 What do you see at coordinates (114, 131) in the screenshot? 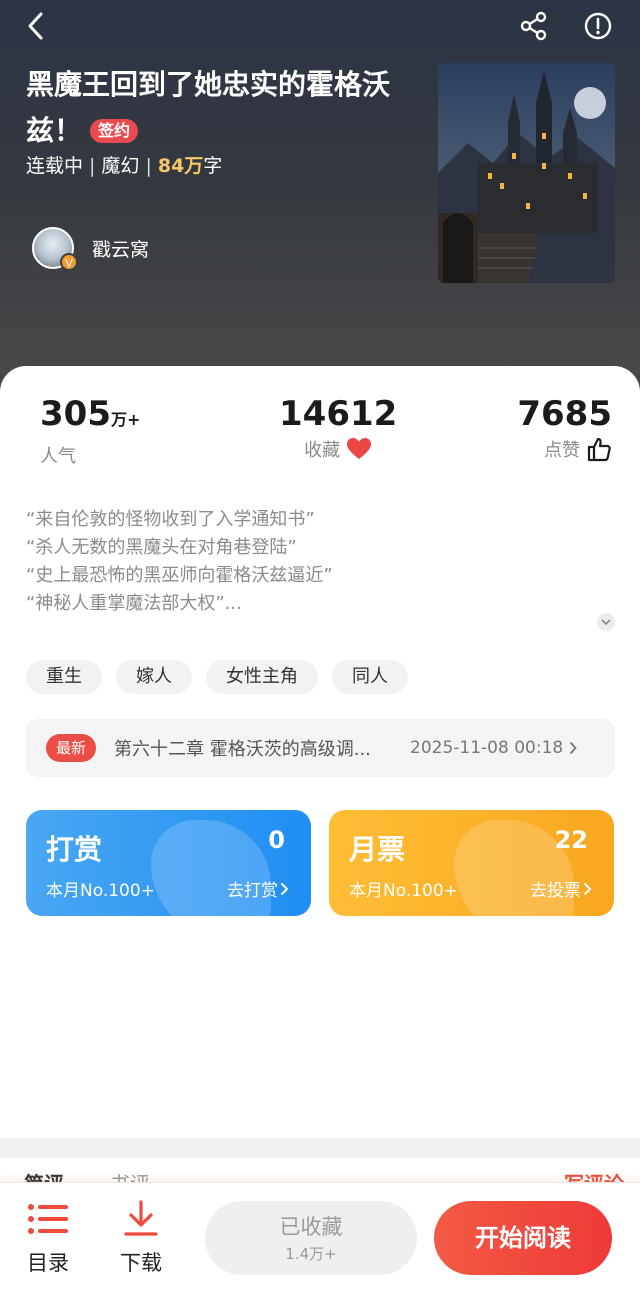
I see `signed-badge: 签约` at bounding box center [114, 131].